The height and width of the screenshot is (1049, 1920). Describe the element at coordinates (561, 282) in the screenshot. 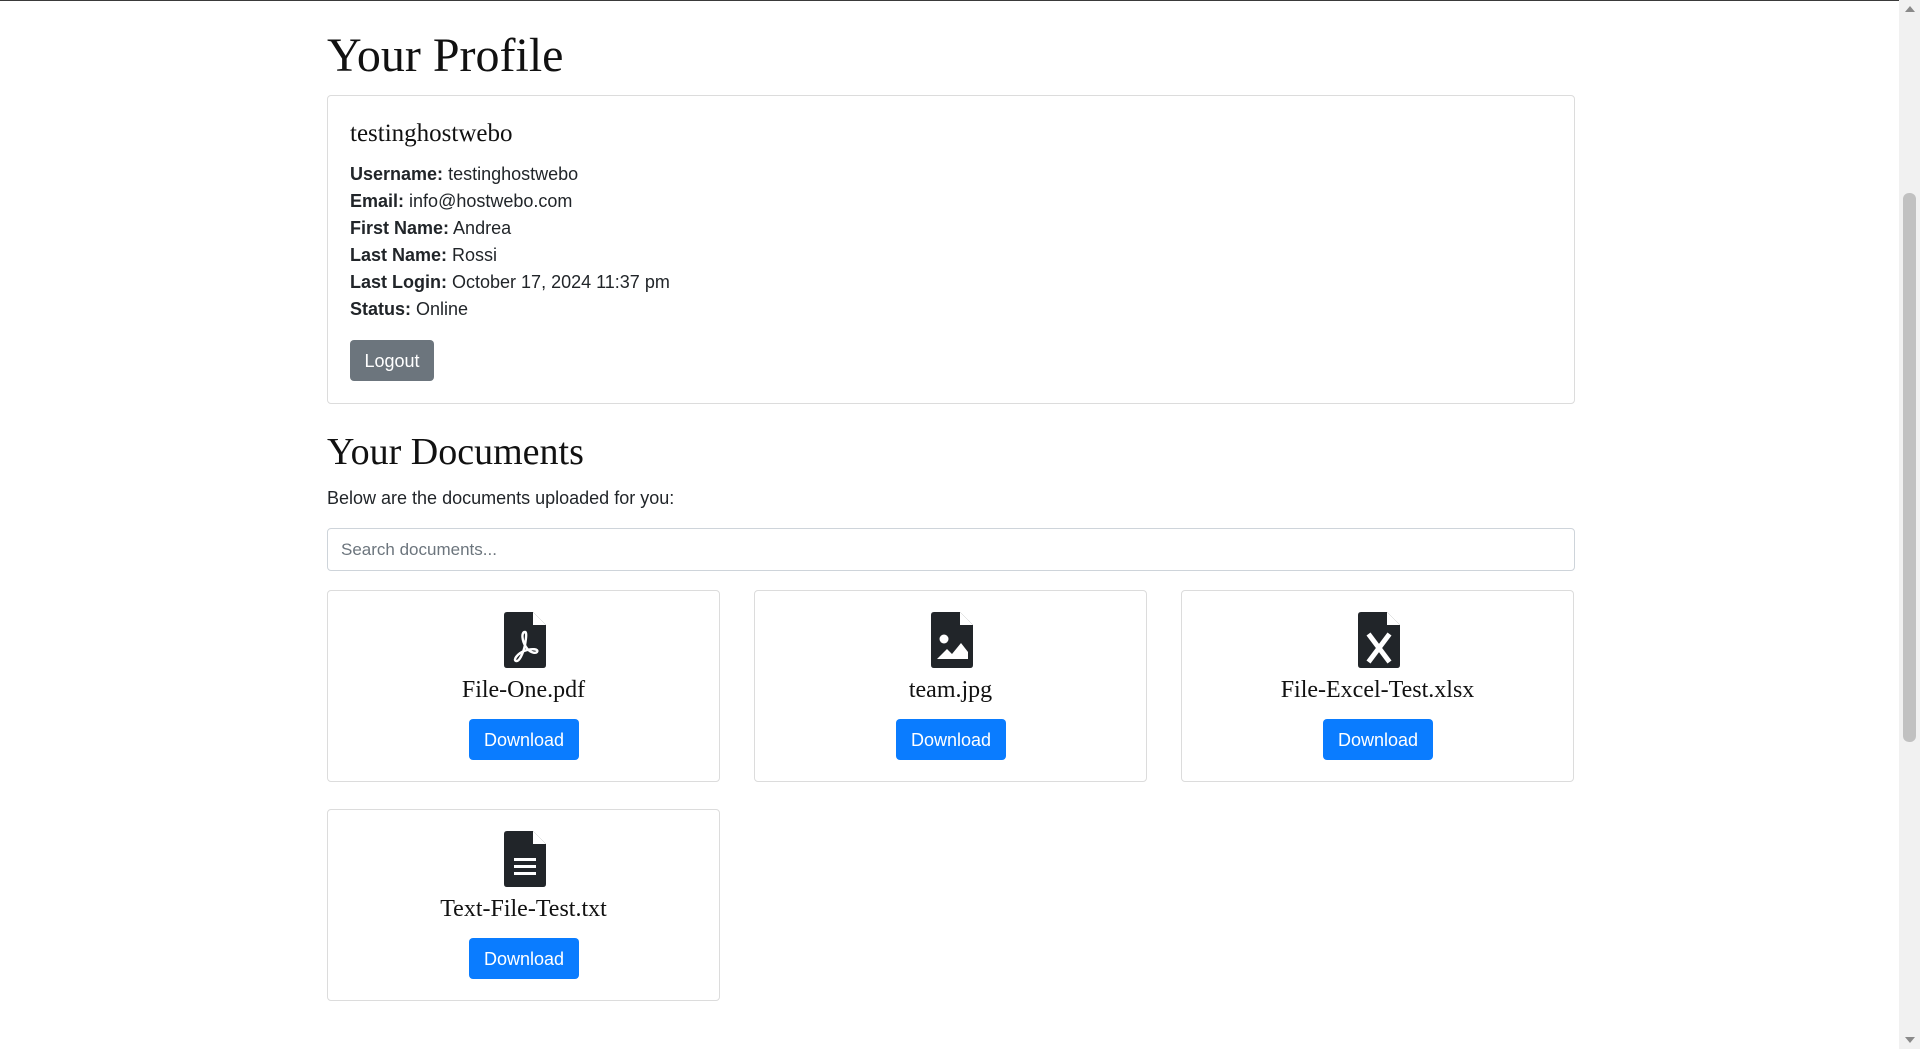

I see `last-login-value: October 17, 2024 11:37 pm` at that location.